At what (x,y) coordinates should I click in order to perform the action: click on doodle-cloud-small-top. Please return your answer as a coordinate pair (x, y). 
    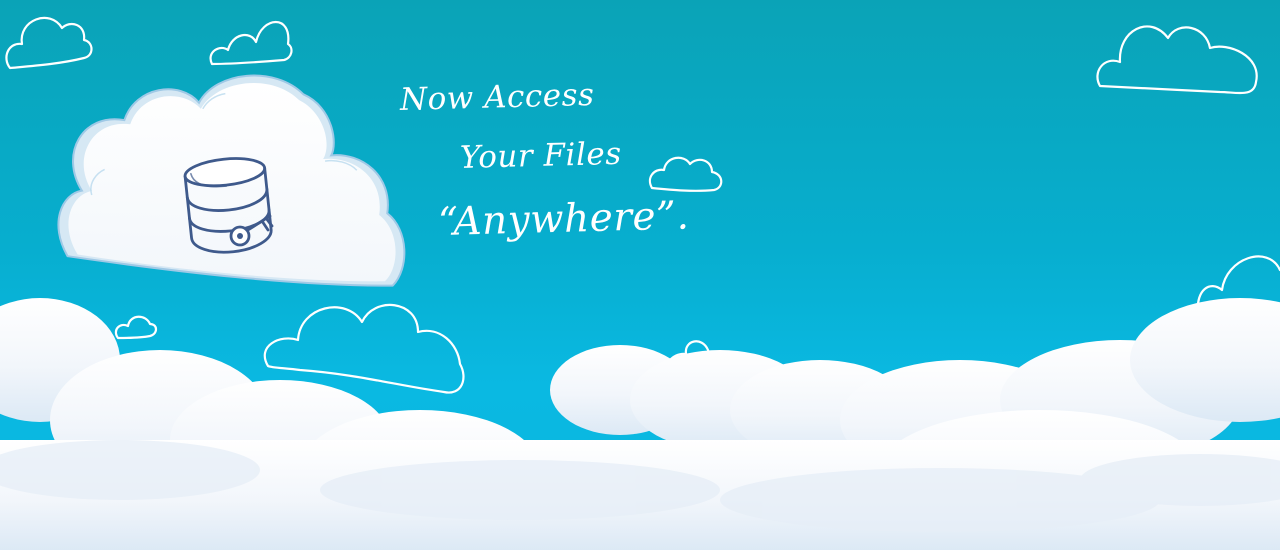
    Looking at the image, I should click on (251, 43).